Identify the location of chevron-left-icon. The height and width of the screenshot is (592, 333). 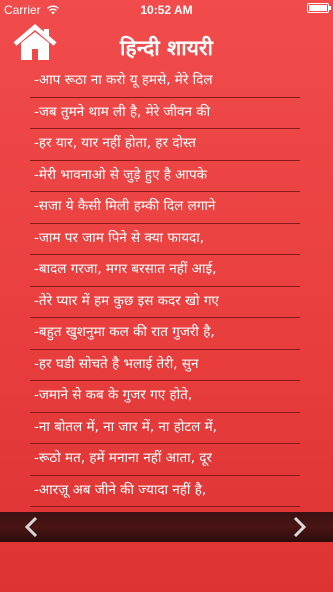
(32, 527).